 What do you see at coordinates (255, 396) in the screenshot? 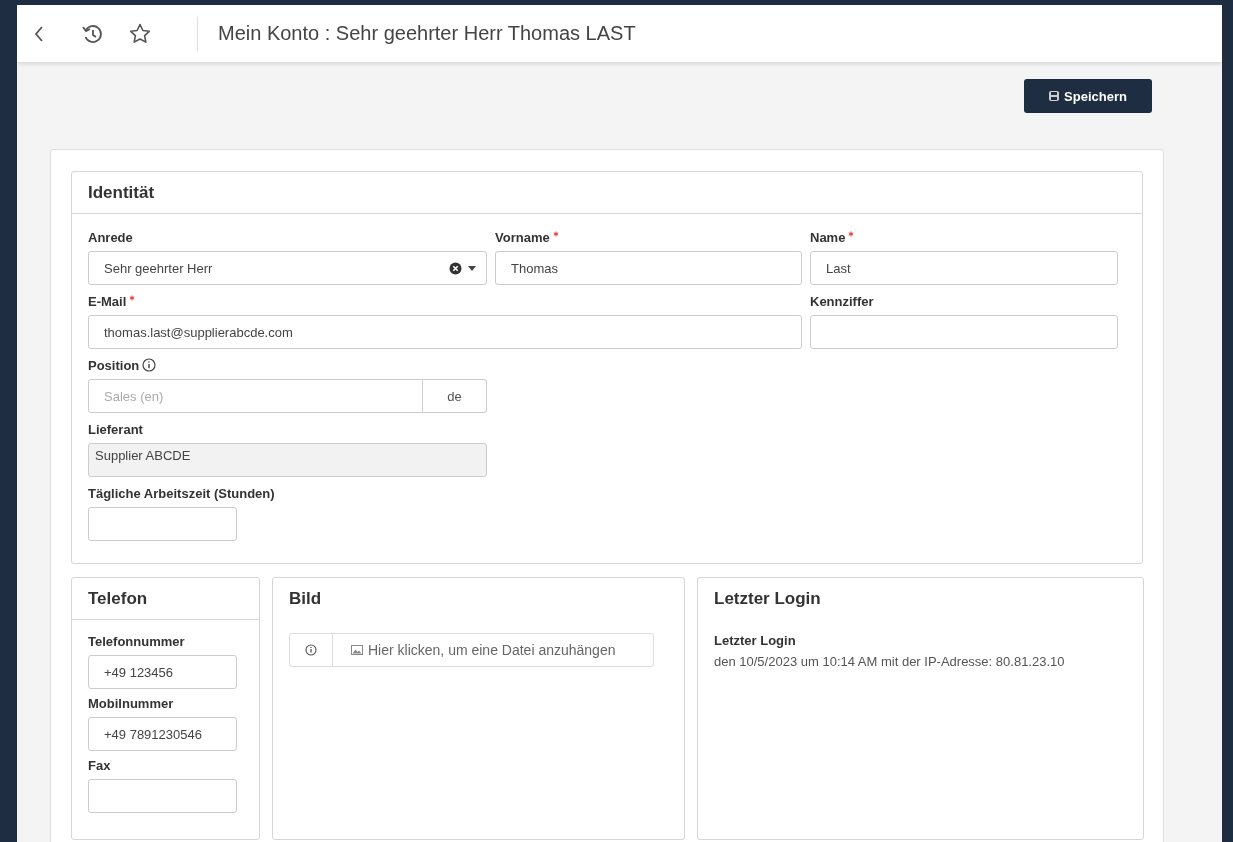
I see `text-field: Sales (en)` at bounding box center [255, 396].